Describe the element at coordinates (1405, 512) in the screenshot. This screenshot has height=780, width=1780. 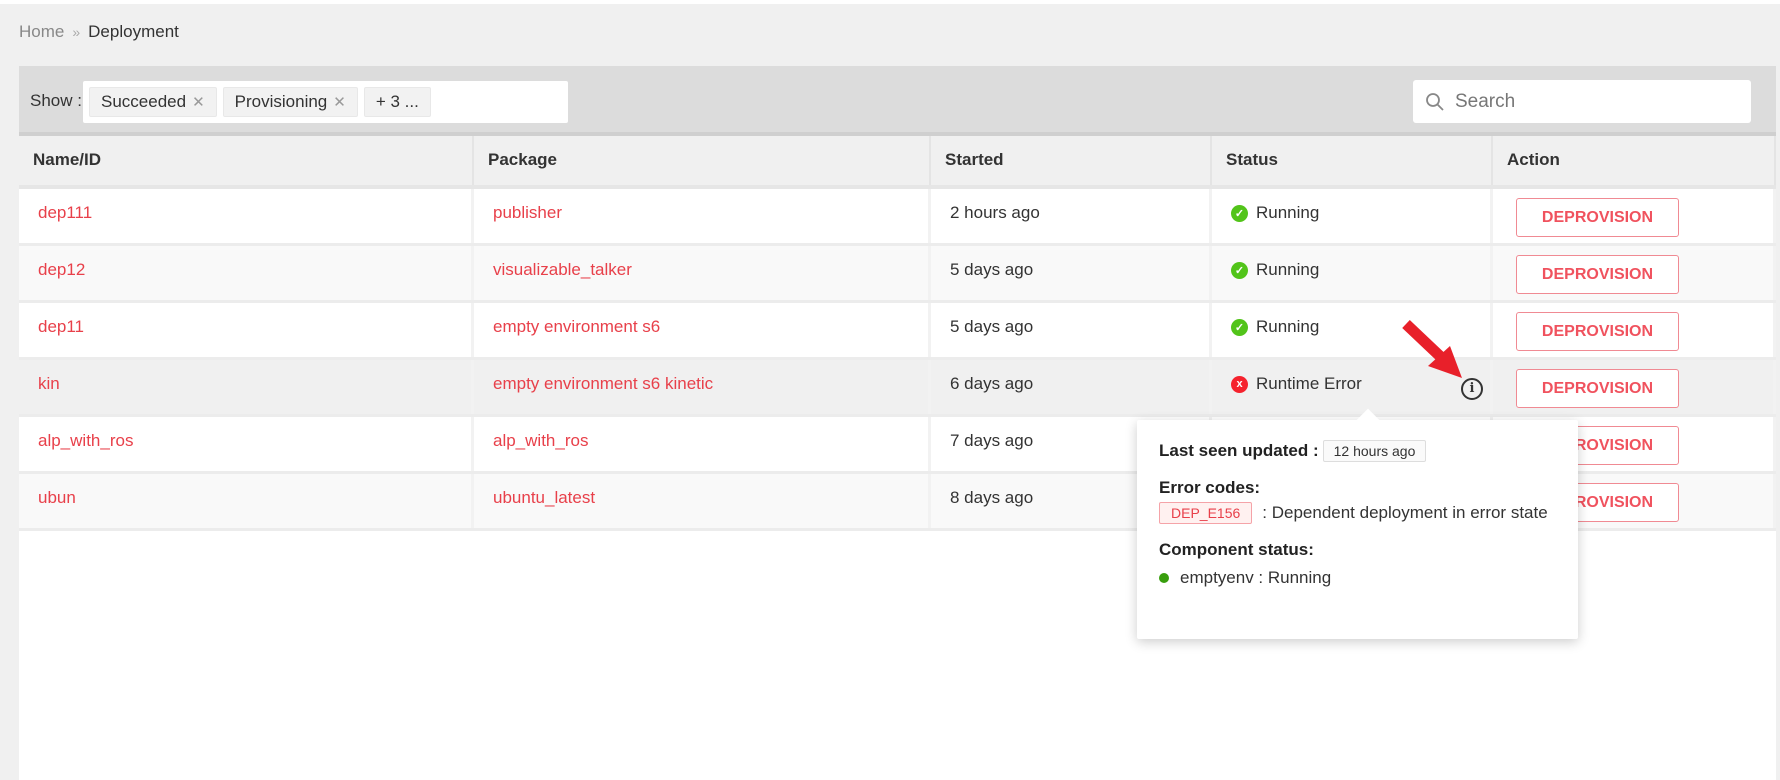
I see `error-description: : Dependent deployment in error state` at that location.